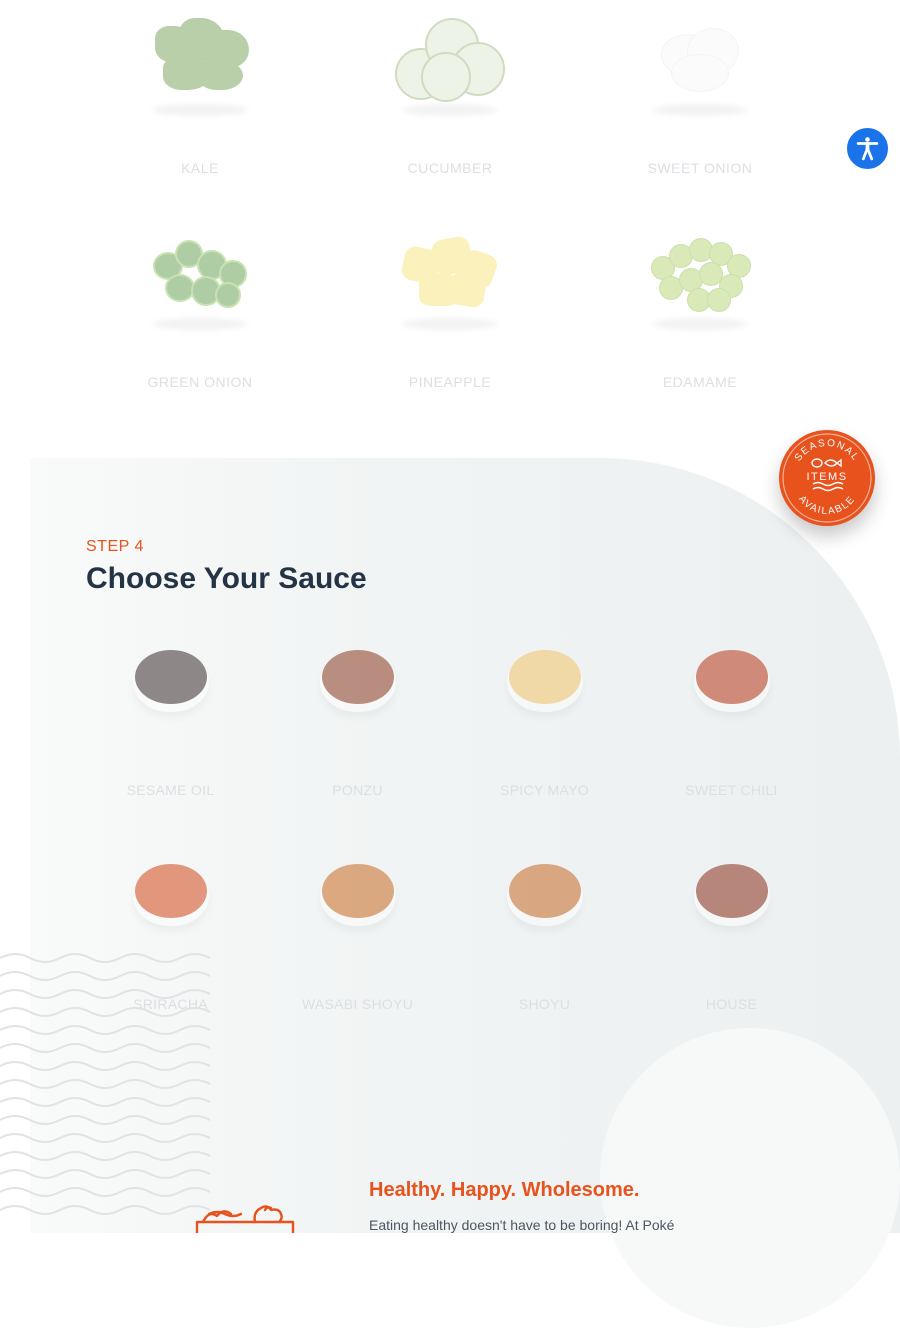 The image size is (900, 1328). Describe the element at coordinates (450, 277) in the screenshot. I see `pineapple-icon` at that location.